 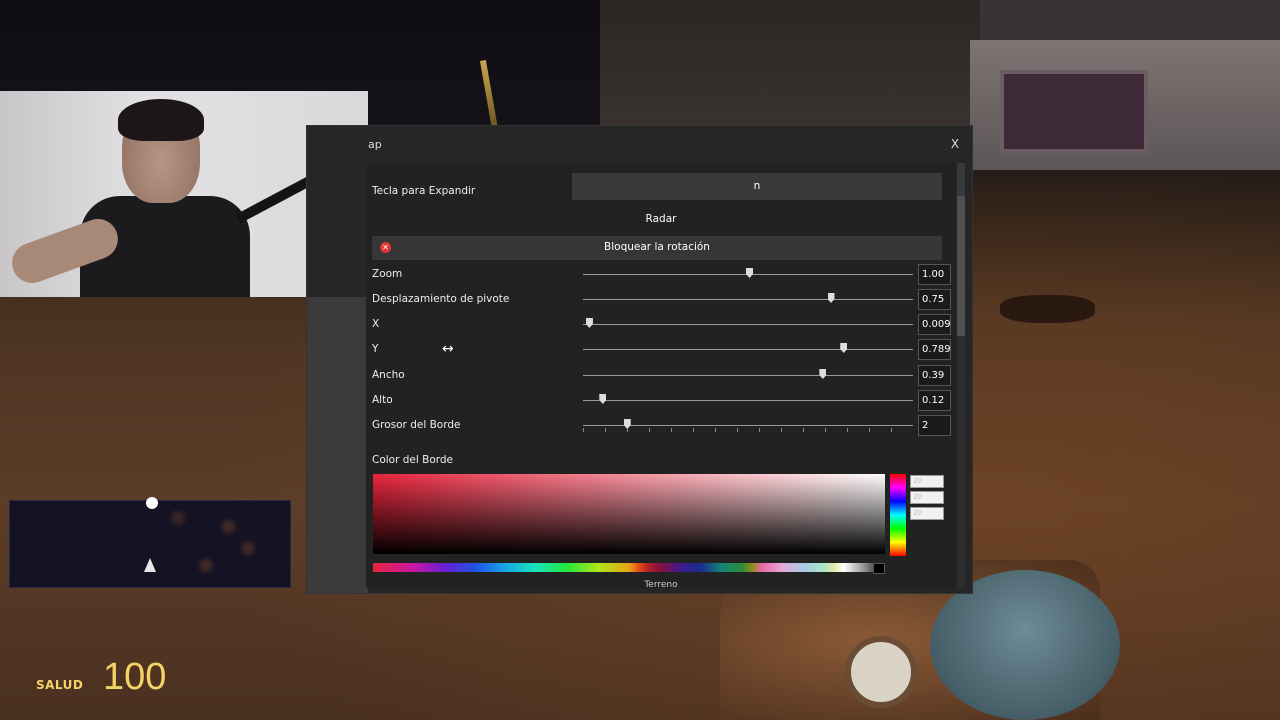 I want to click on green-input: 20, so click(x=927, y=497).